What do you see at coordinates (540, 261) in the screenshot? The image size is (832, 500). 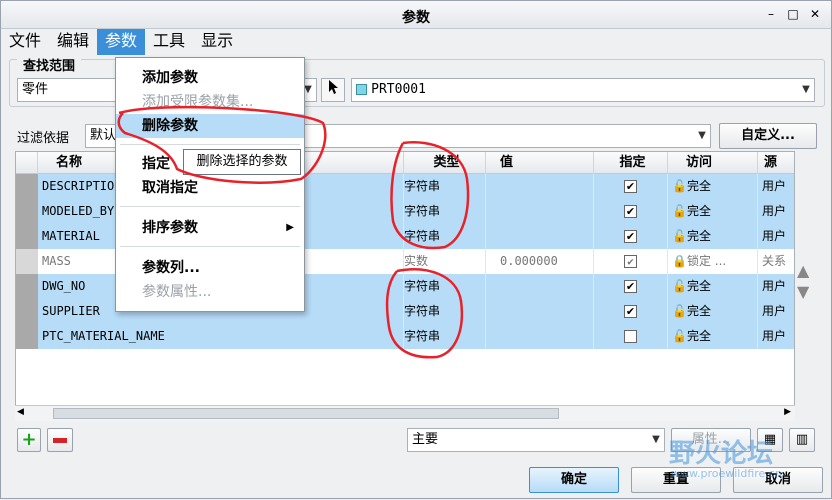 I see `param-value: 0.000000` at bounding box center [540, 261].